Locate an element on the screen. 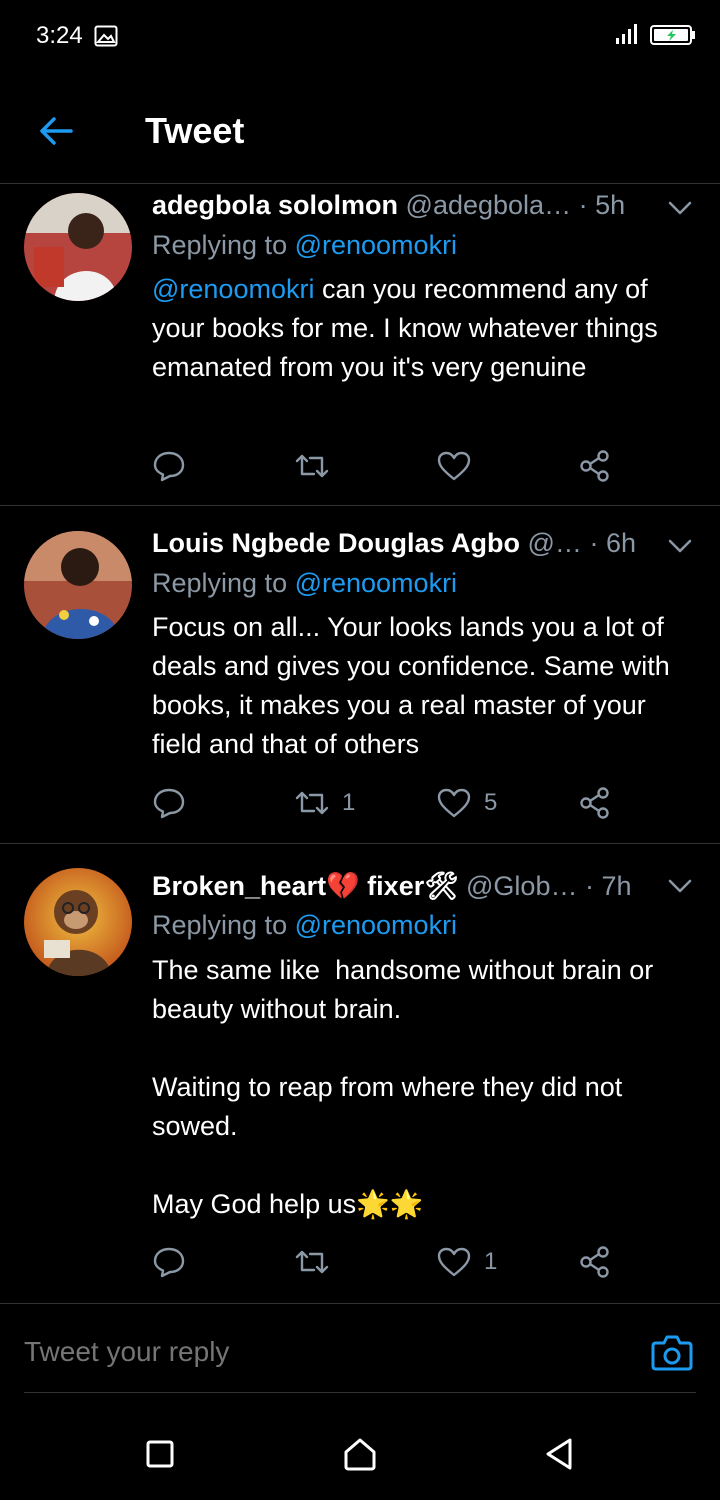 The image size is (720, 1500). back-arrow-icon is located at coordinates (56, 131).